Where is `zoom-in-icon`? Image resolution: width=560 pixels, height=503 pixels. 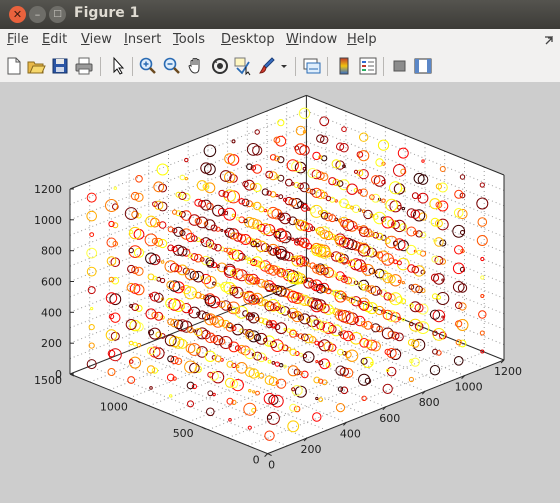 zoom-in-icon is located at coordinates (148, 66).